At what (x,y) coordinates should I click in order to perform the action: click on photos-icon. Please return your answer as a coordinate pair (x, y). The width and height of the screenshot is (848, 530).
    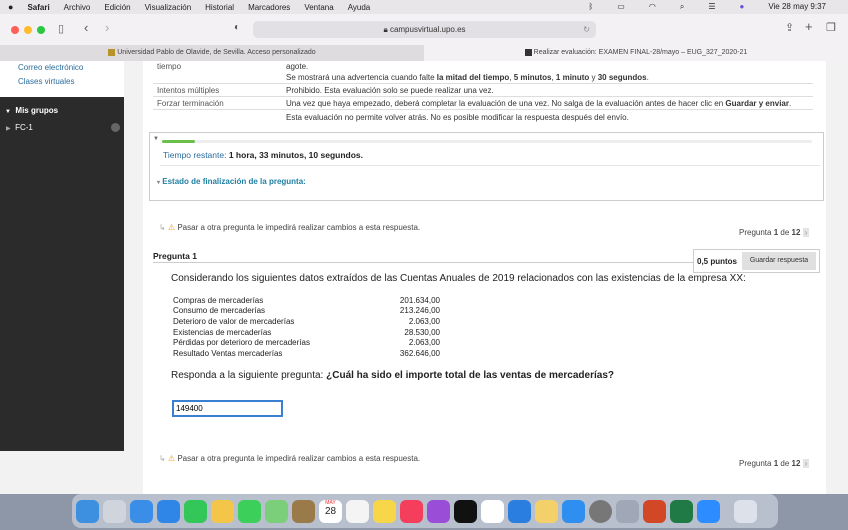
    Looking at the image, I should click on (222, 511).